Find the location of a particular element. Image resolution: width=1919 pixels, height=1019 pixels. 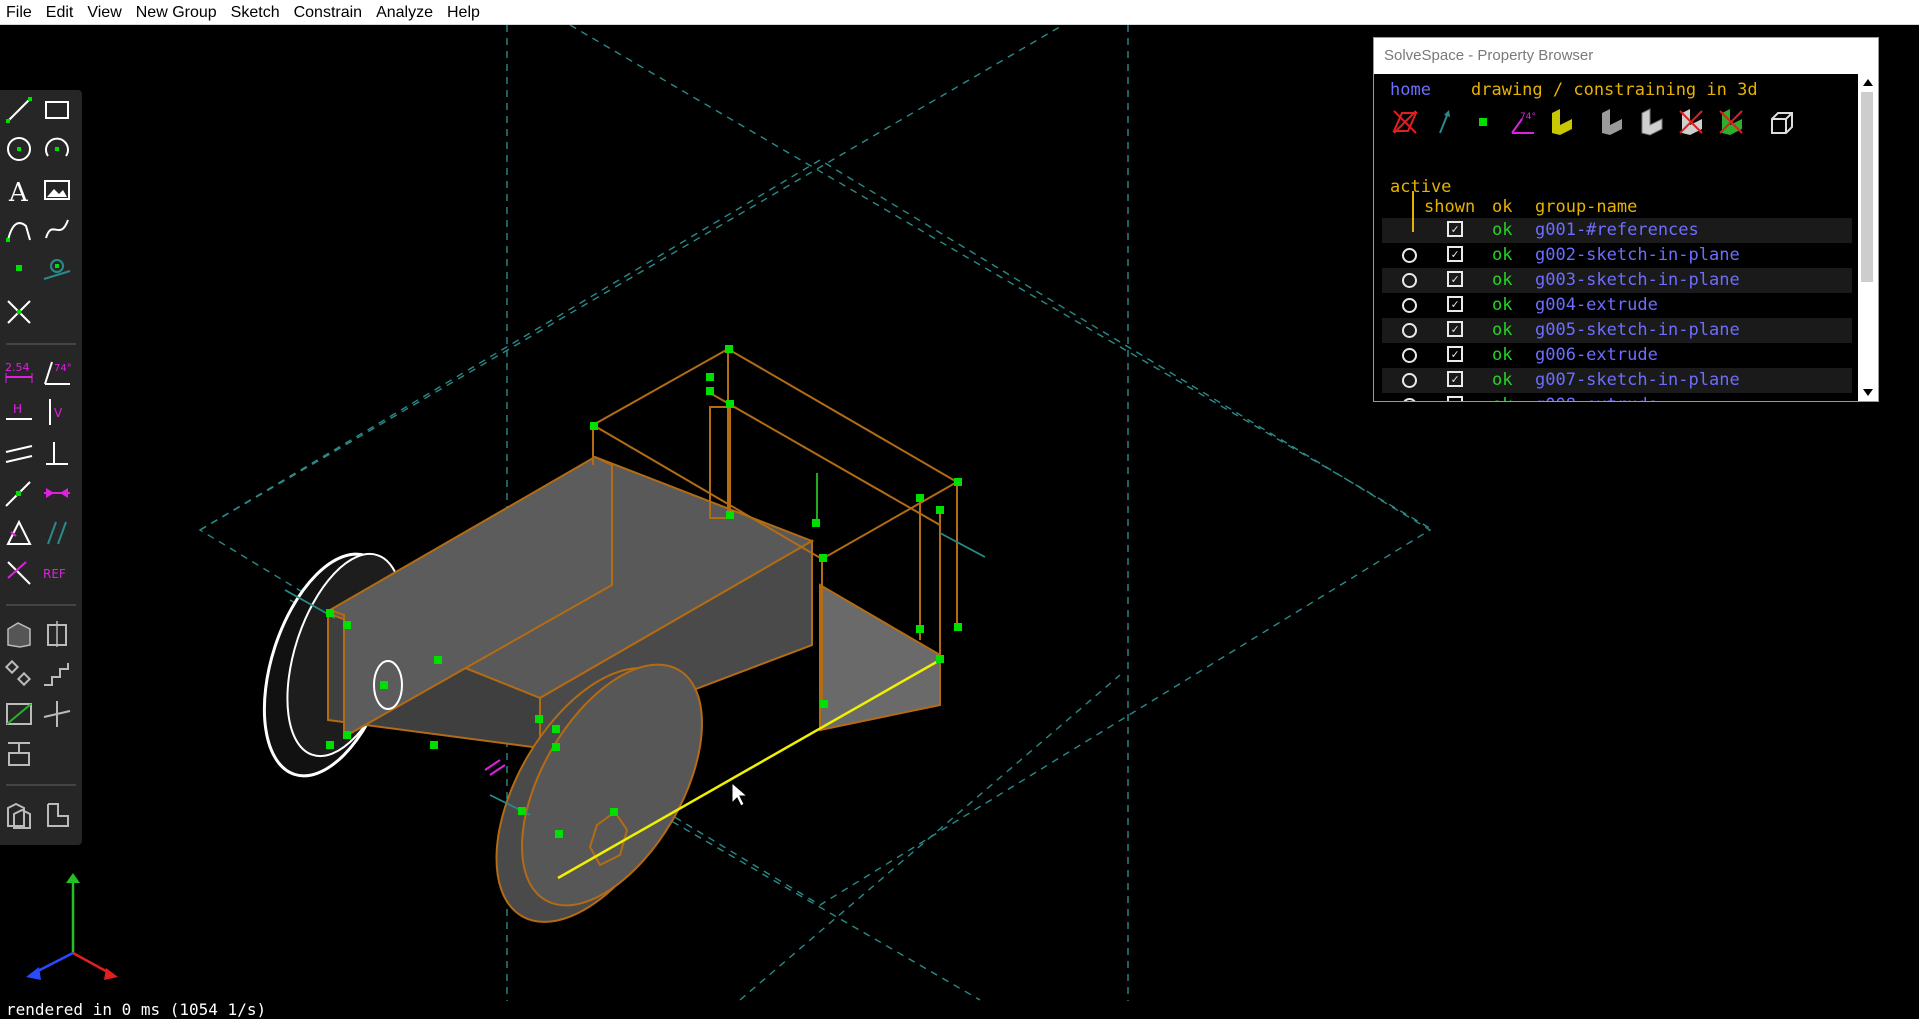

group-row: ✓ ok g002-sketch-in-plane is located at coordinates (1617, 255).